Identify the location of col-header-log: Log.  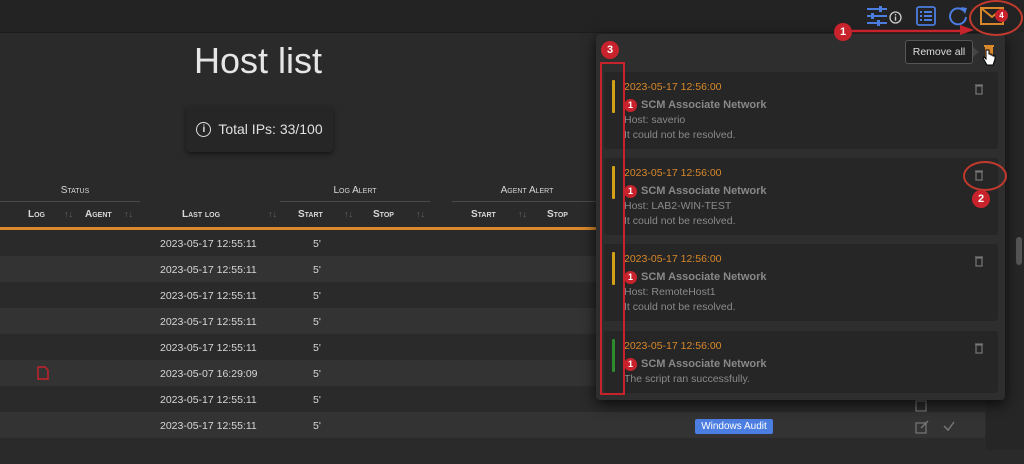
(36, 214).